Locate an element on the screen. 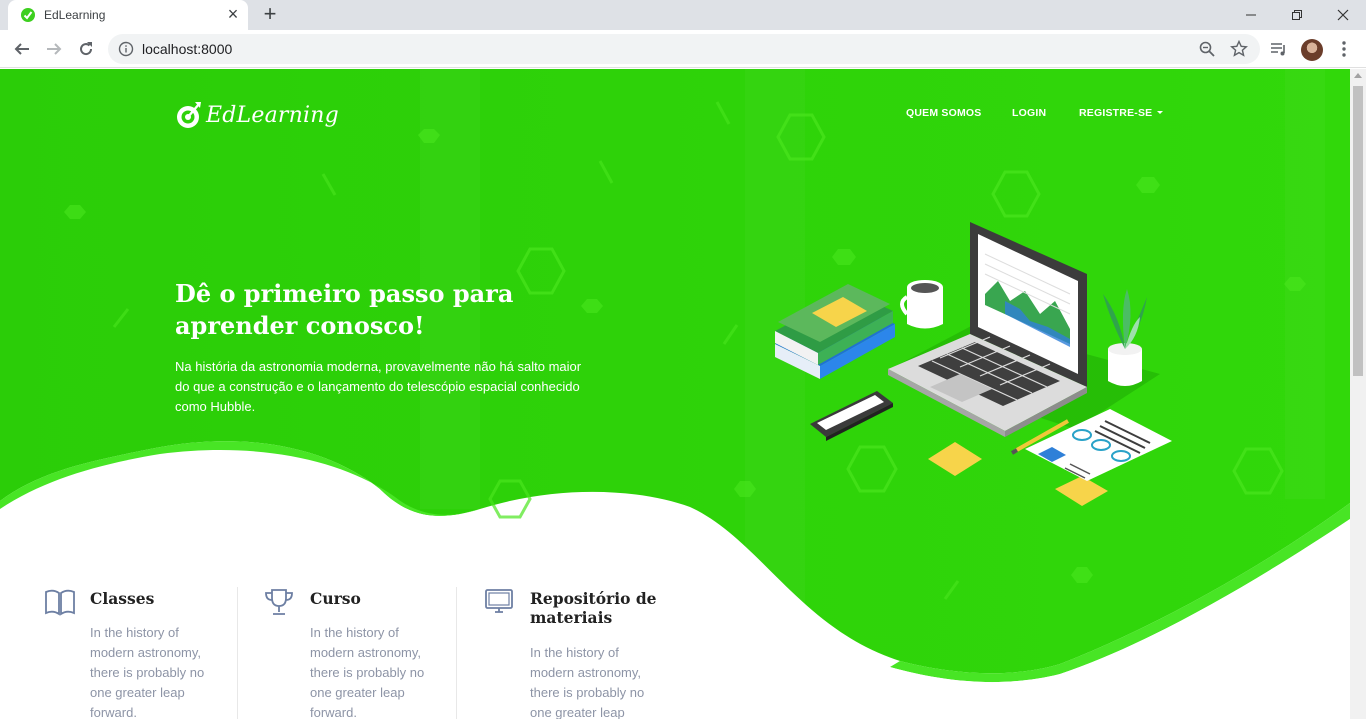 Image resolution: width=1366 pixels, height=719 pixels. scroll-thumb is located at coordinates (1358, 231).